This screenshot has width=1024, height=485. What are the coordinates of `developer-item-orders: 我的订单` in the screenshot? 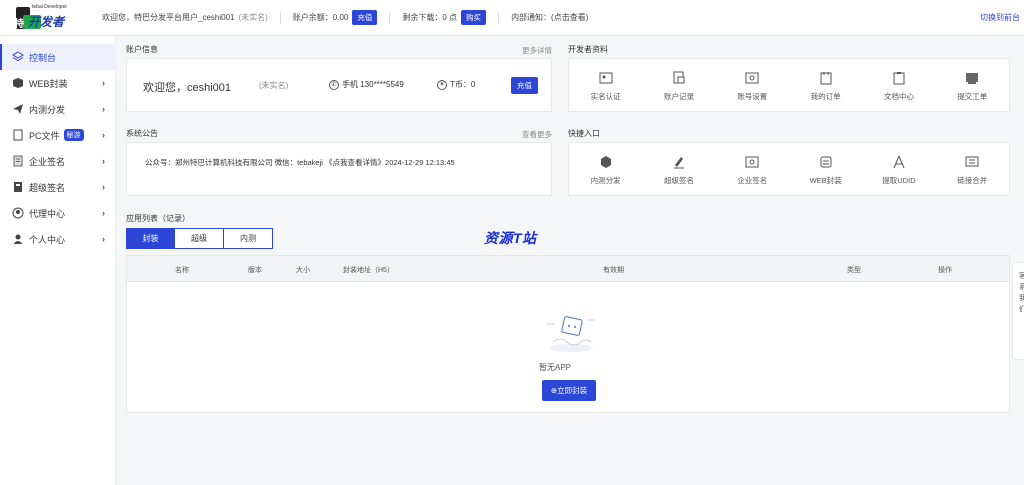 It's located at (825, 85).